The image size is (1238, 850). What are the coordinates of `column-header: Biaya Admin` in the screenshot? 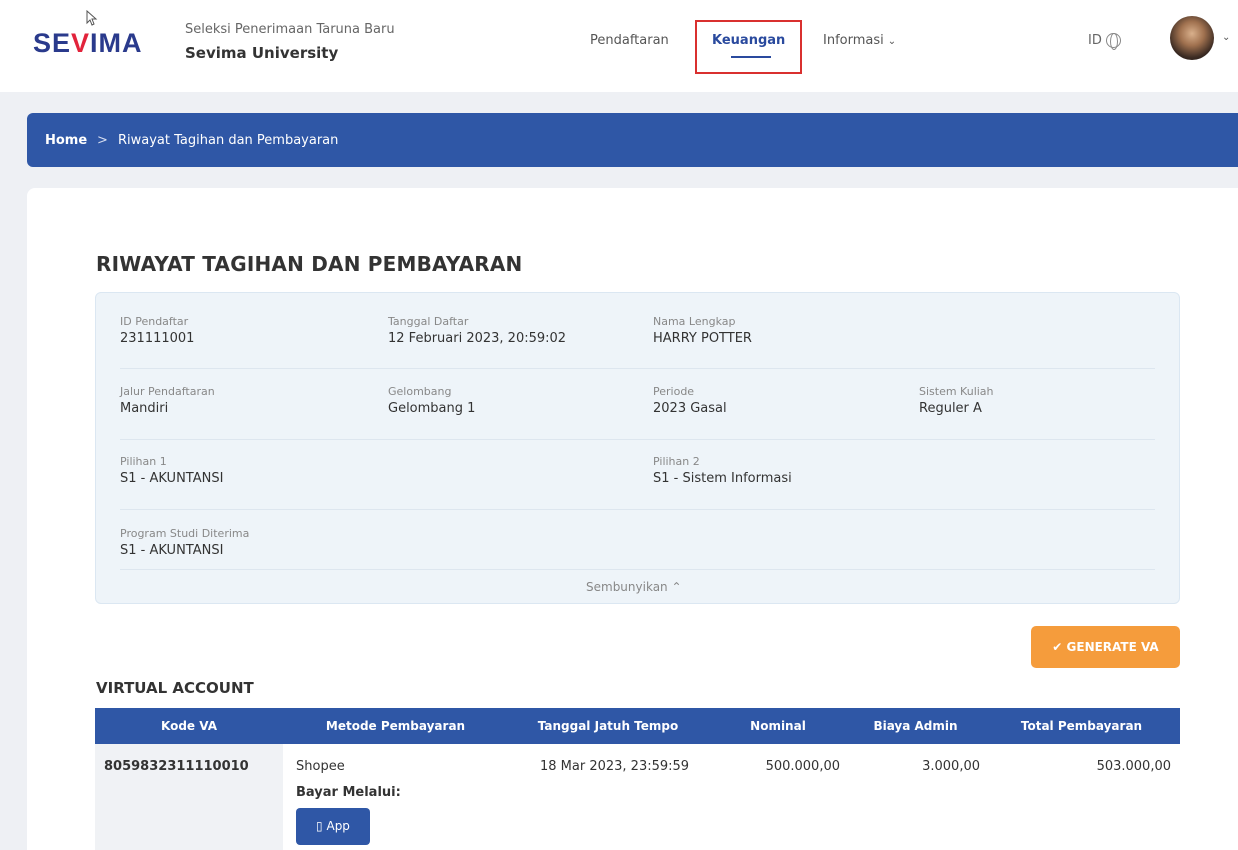 It's located at (915, 726).